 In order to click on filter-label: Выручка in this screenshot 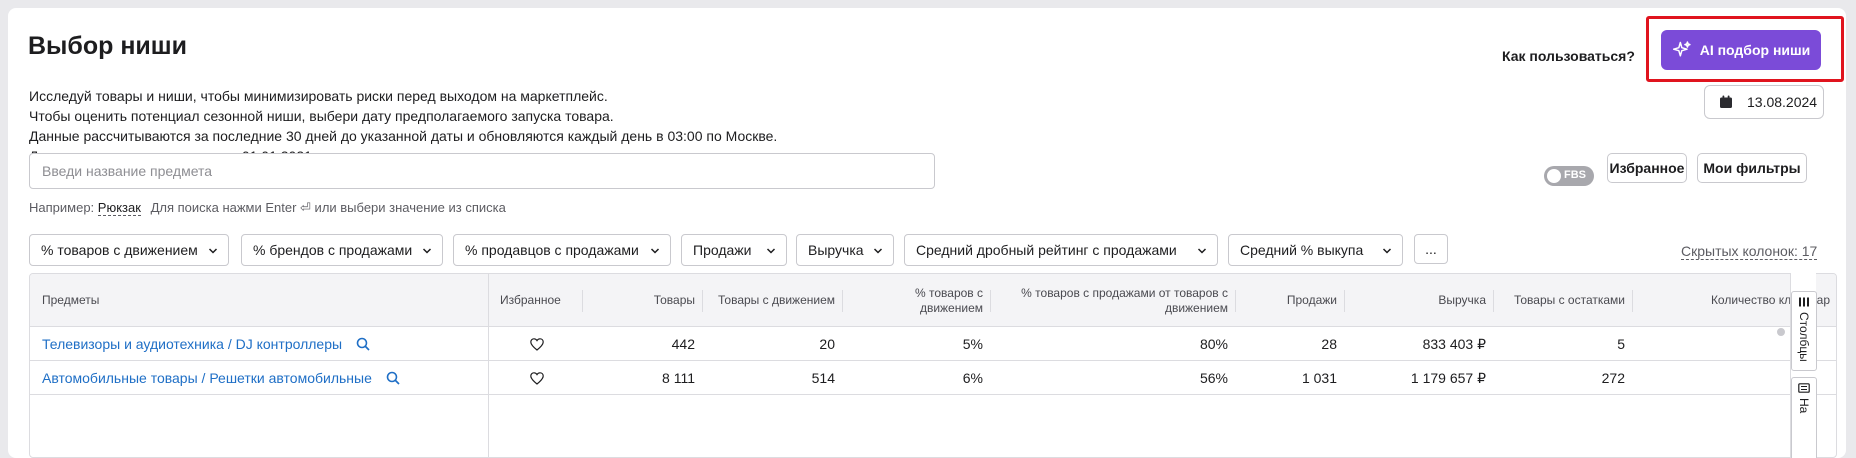, I will do `click(836, 250)`.